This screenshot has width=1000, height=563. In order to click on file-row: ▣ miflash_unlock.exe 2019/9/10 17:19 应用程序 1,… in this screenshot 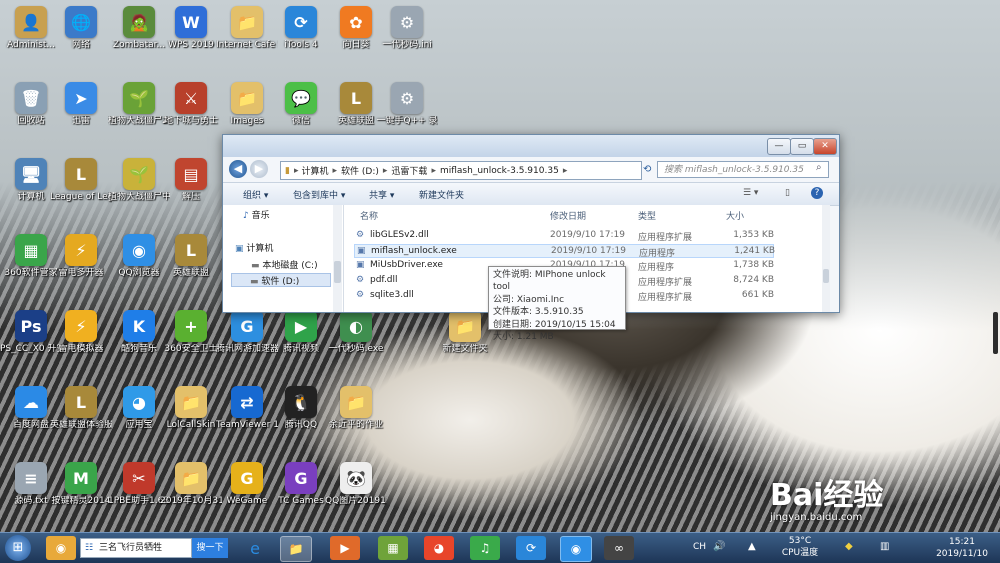, I will do `click(564, 251)`.